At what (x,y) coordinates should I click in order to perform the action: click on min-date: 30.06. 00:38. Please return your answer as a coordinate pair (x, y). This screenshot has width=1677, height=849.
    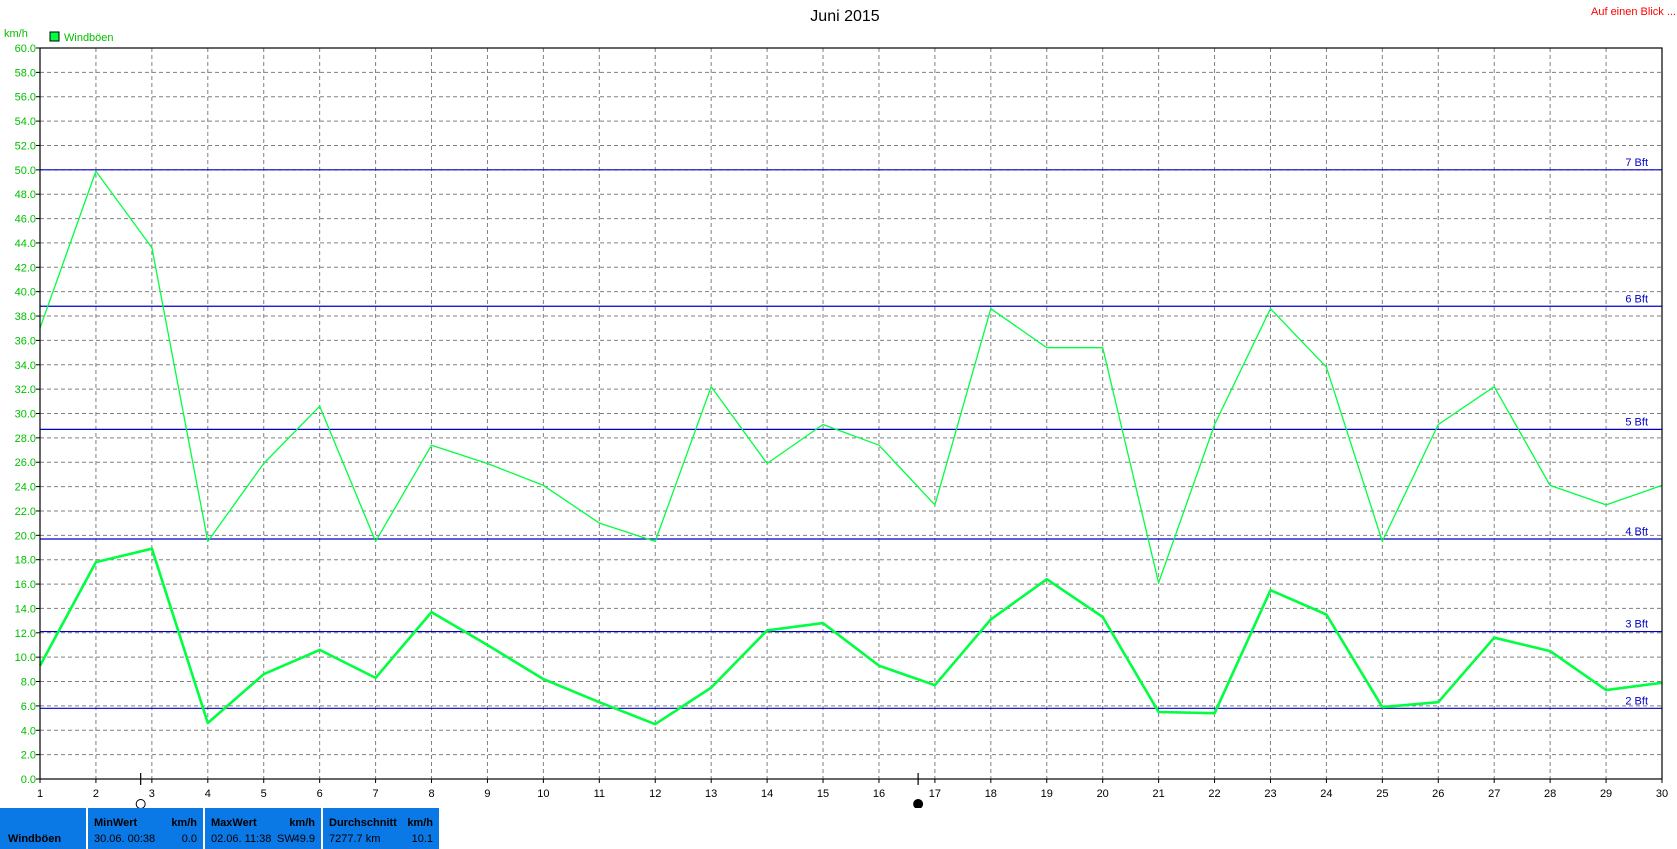
    Looking at the image, I should click on (125, 839).